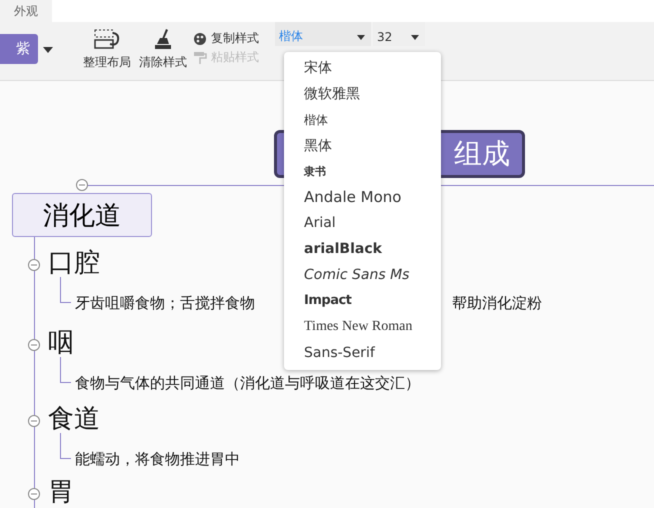 This screenshot has height=508, width=654. What do you see at coordinates (362, 197) in the screenshot?
I see `font-option: Andale Mono` at bounding box center [362, 197].